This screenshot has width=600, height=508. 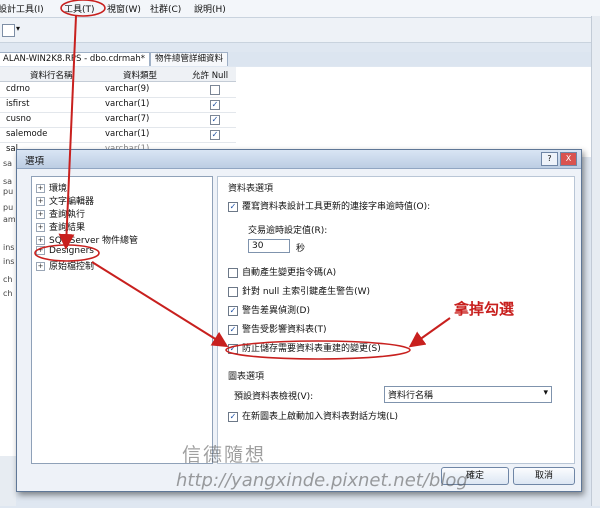 I want to click on vertical-scrollbar, so click(x=595, y=261).